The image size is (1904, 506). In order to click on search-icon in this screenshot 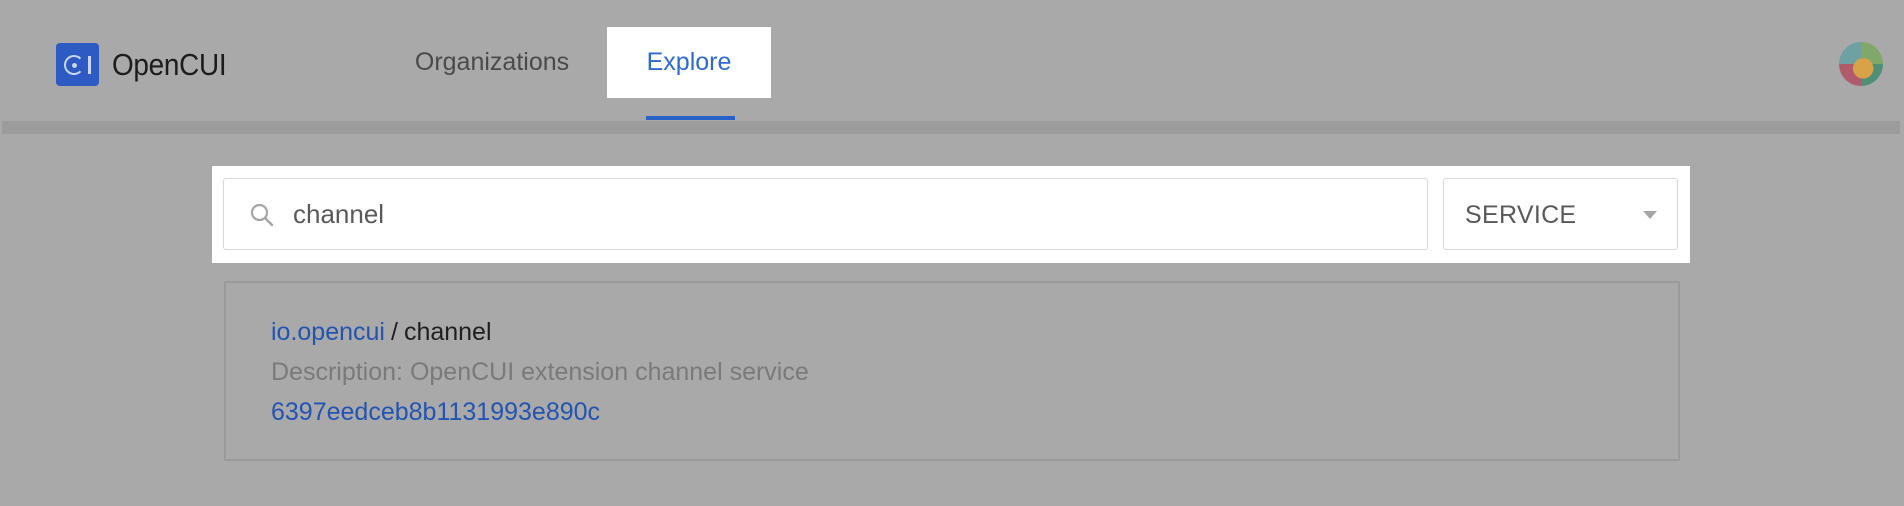, I will do `click(262, 215)`.